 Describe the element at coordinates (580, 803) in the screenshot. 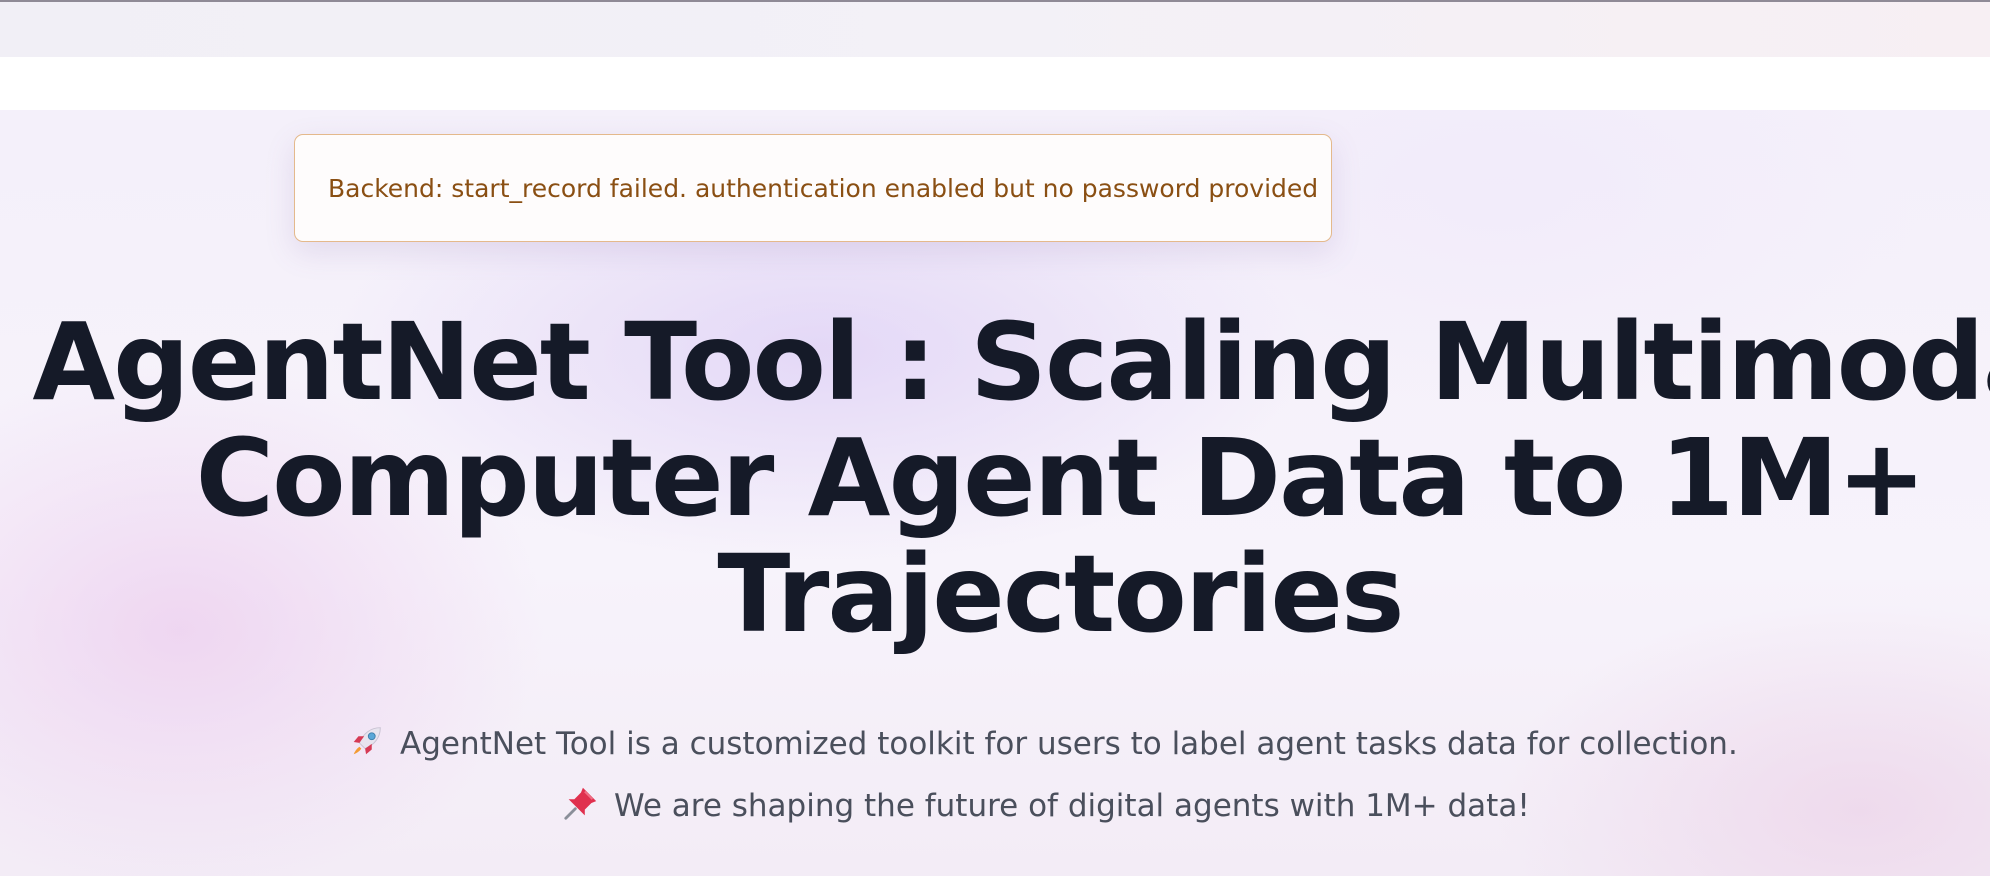

I see `pushpin-icon` at that location.